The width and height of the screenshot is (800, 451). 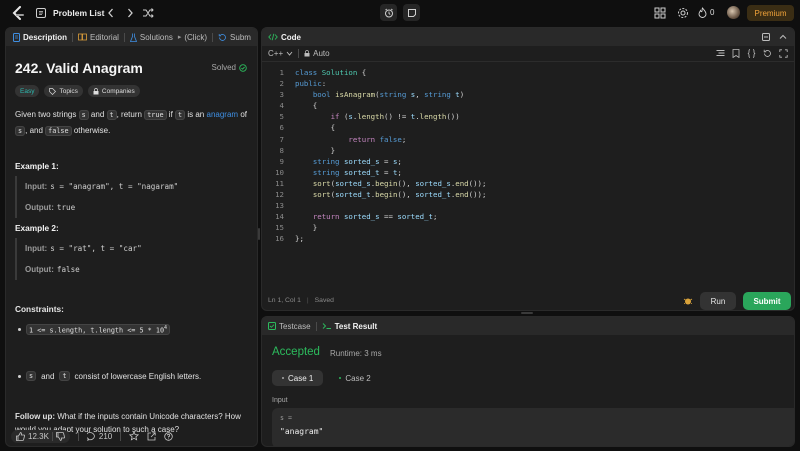 What do you see at coordinates (68, 269) in the screenshot?
I see `output-value: false` at bounding box center [68, 269].